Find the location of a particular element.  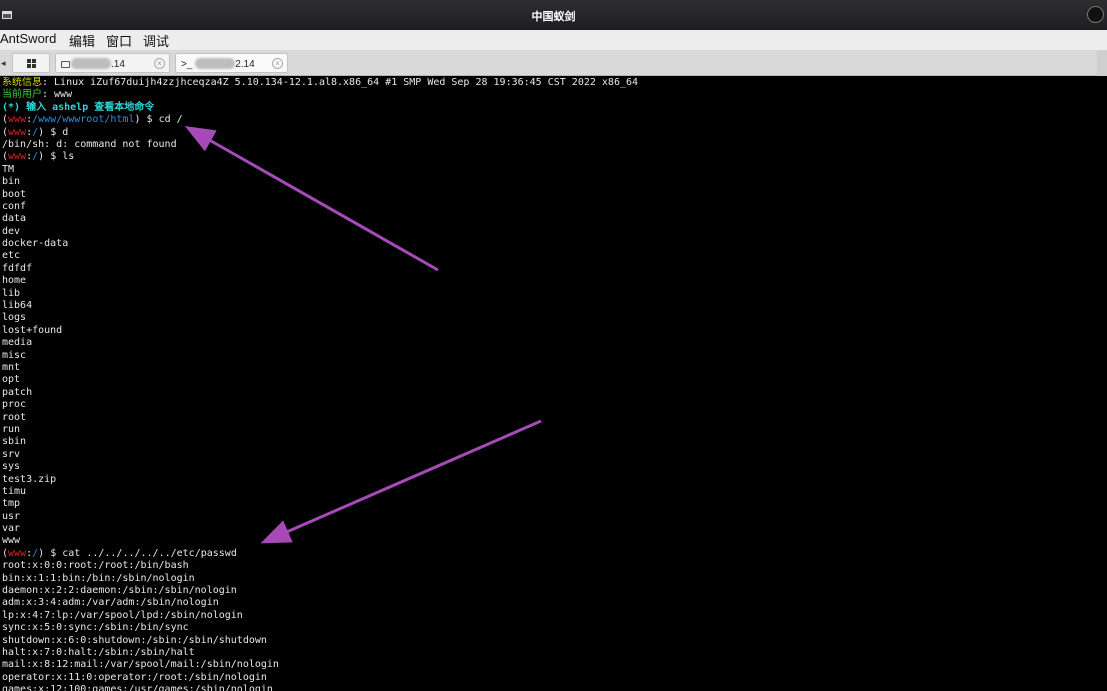

ls-entry: lib is located at coordinates (11, 293).